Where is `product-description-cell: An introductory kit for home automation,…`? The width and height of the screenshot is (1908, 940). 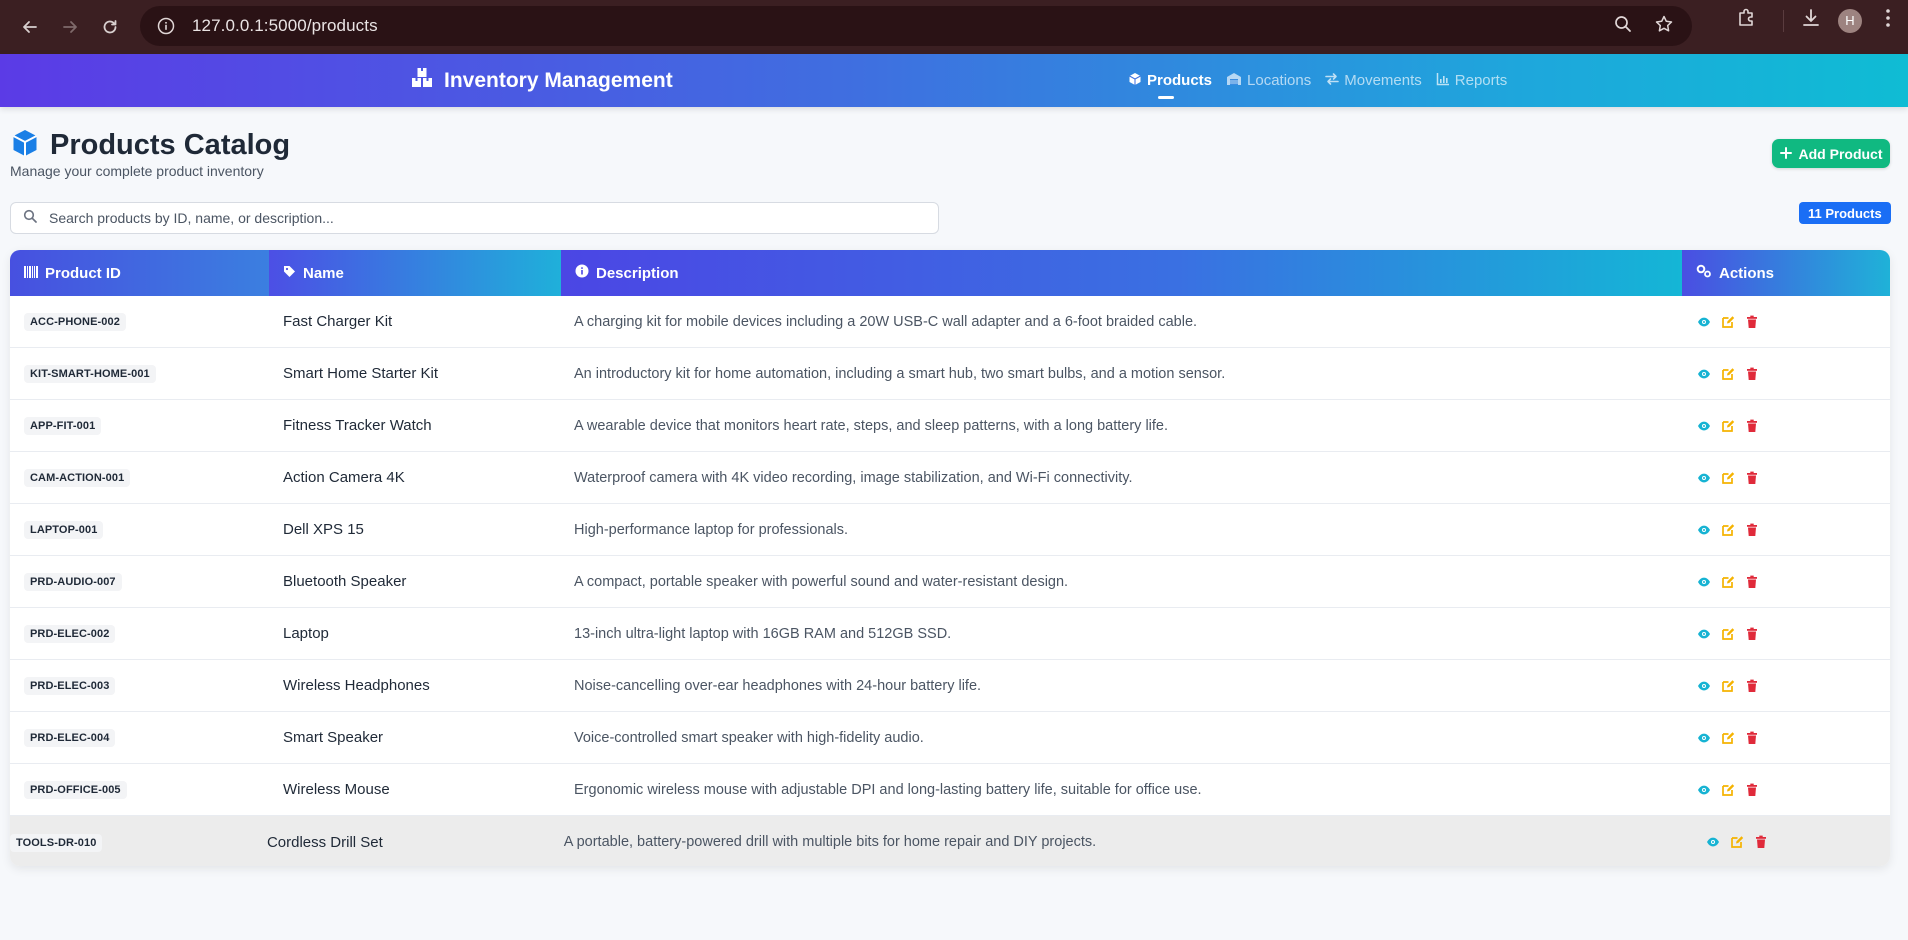 product-description-cell: An introductory kit for home automation,… is located at coordinates (900, 373).